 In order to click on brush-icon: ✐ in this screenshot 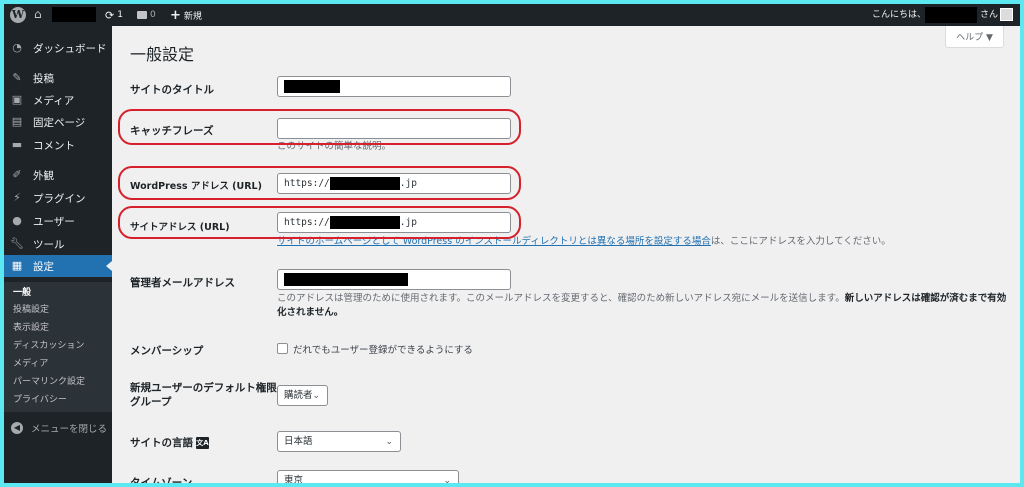, I will do `click(17, 174)`.